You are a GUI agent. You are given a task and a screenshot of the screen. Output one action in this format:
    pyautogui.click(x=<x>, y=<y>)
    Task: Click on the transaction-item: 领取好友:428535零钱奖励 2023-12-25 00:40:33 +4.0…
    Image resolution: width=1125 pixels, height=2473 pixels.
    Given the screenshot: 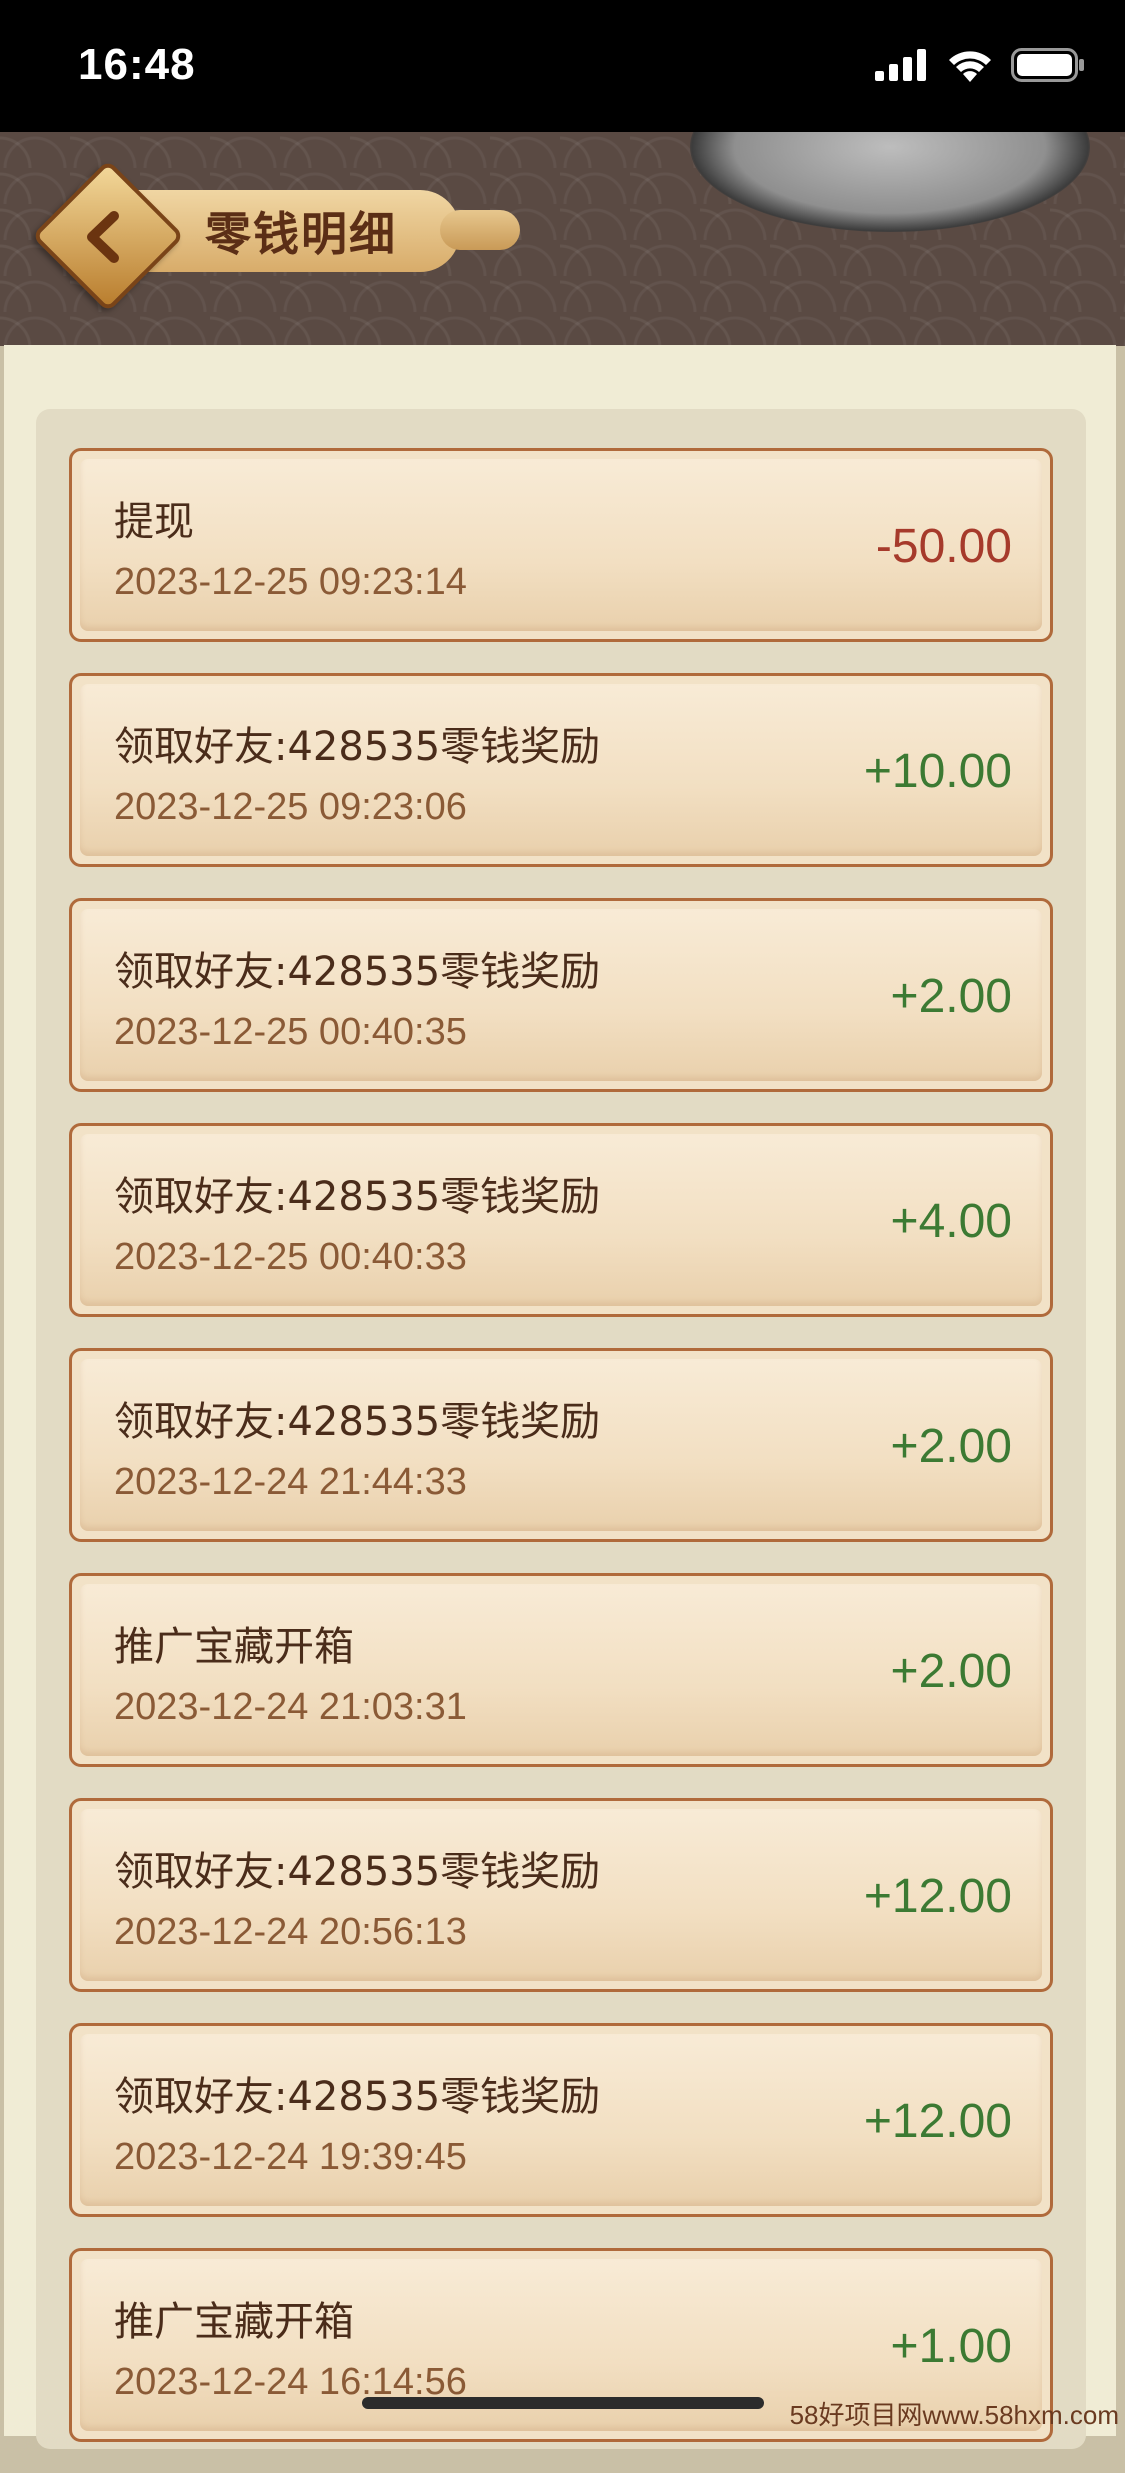 What is the action you would take?
    pyautogui.click(x=561, y=1220)
    